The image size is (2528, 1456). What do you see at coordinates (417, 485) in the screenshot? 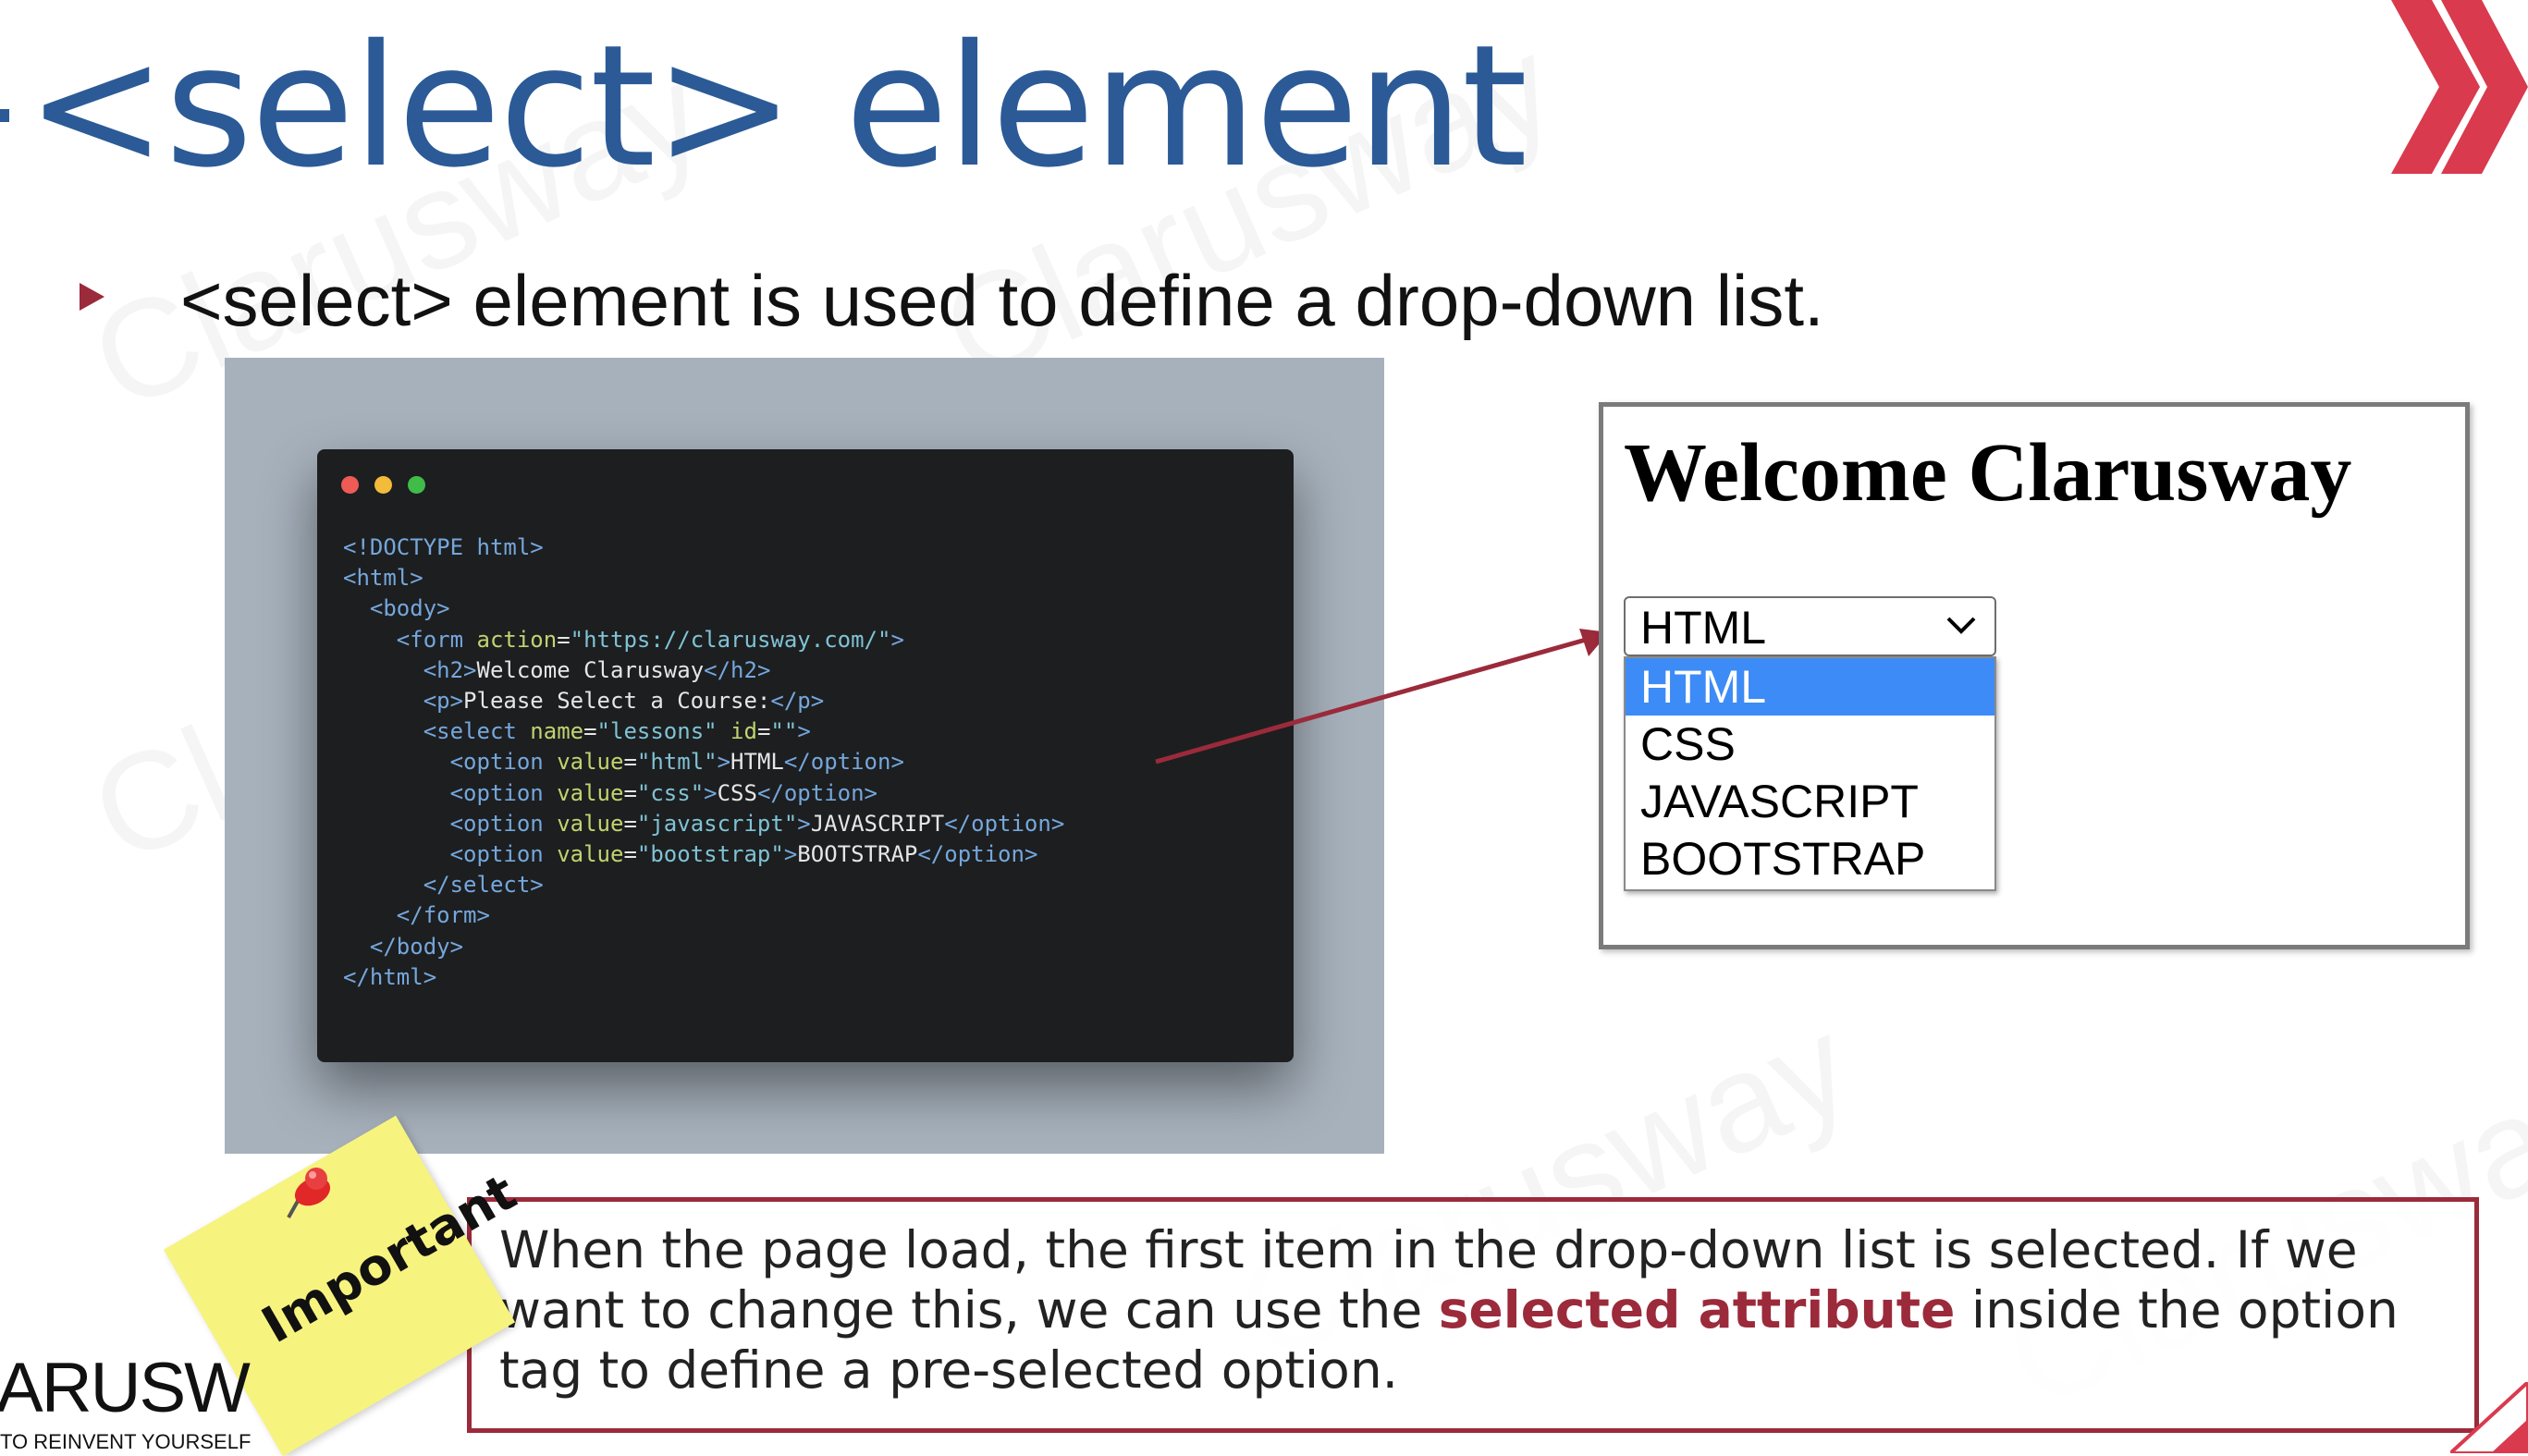
I see `window-maximize-dot-icon` at bounding box center [417, 485].